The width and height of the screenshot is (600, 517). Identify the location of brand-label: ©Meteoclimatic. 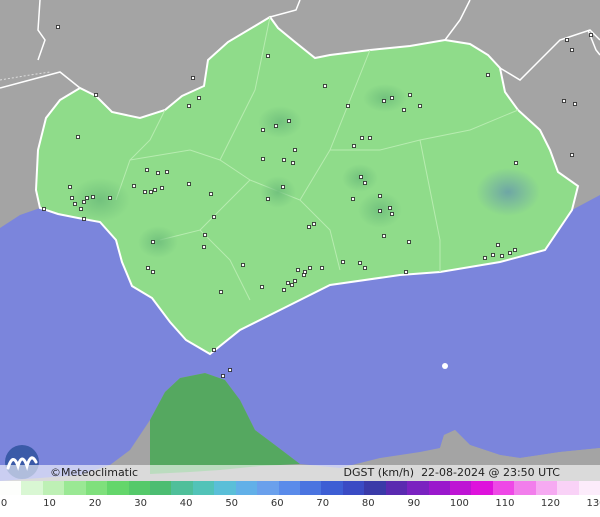
(94, 473).